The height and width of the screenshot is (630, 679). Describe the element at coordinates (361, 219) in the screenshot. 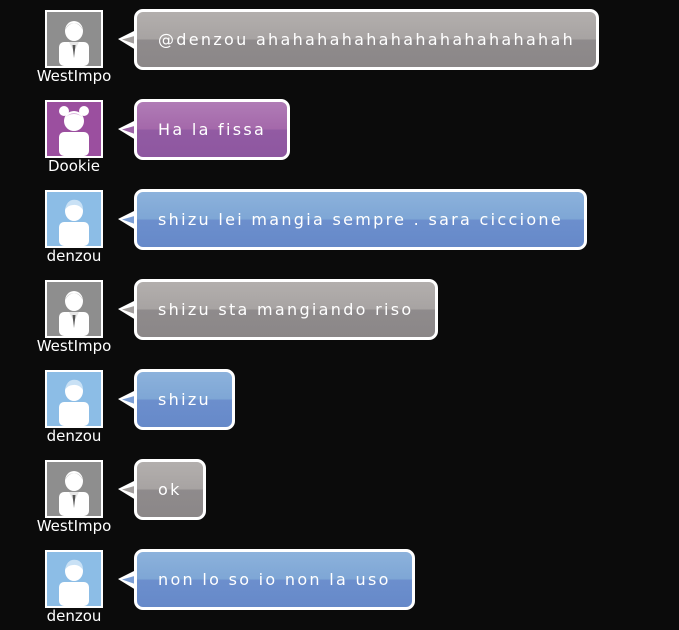

I see `message-bubble: shizu lei mangia sempre . sara ciccione` at that location.